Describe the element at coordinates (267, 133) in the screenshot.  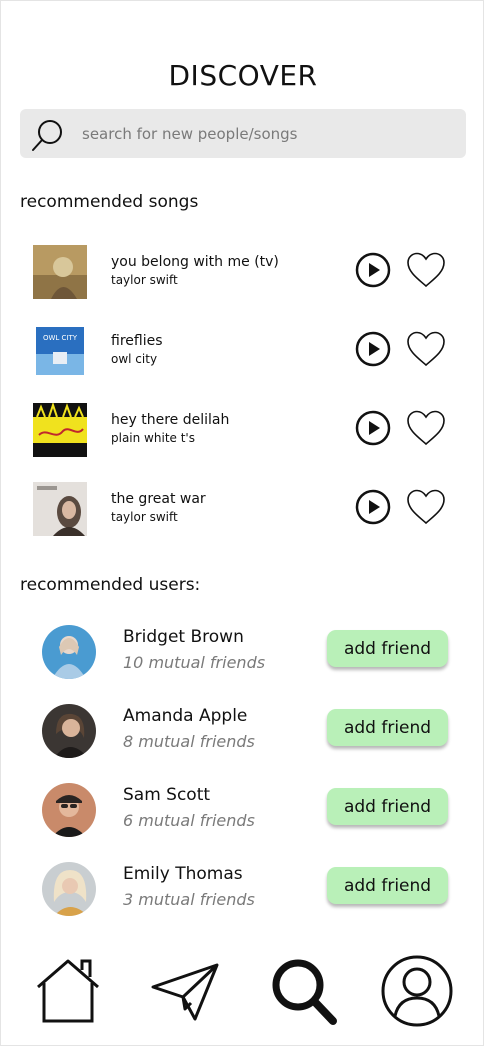
I see `search-input` at that location.